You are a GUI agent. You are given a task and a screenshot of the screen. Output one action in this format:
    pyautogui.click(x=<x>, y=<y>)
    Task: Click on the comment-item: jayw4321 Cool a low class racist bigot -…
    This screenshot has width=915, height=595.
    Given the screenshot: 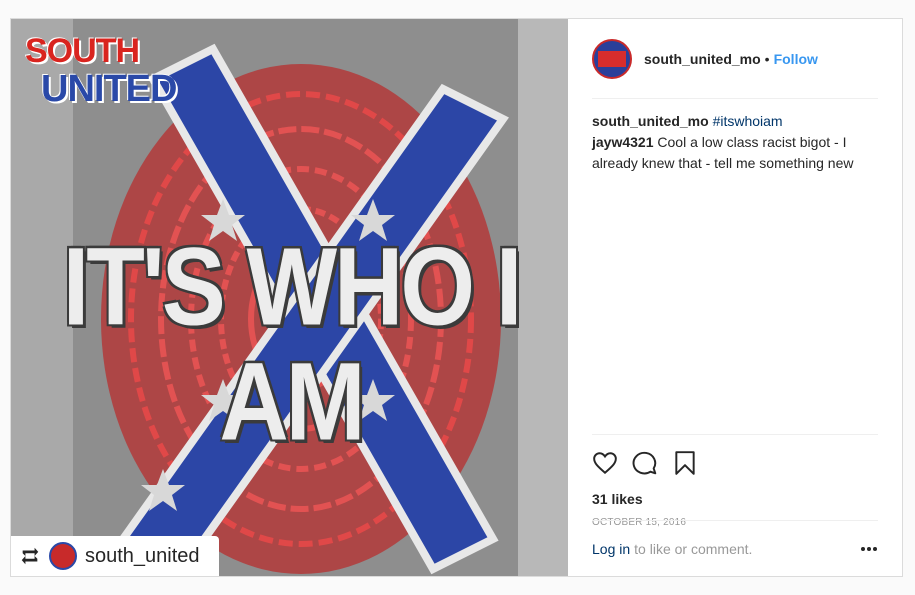 What is the action you would take?
    pyautogui.click(x=735, y=153)
    